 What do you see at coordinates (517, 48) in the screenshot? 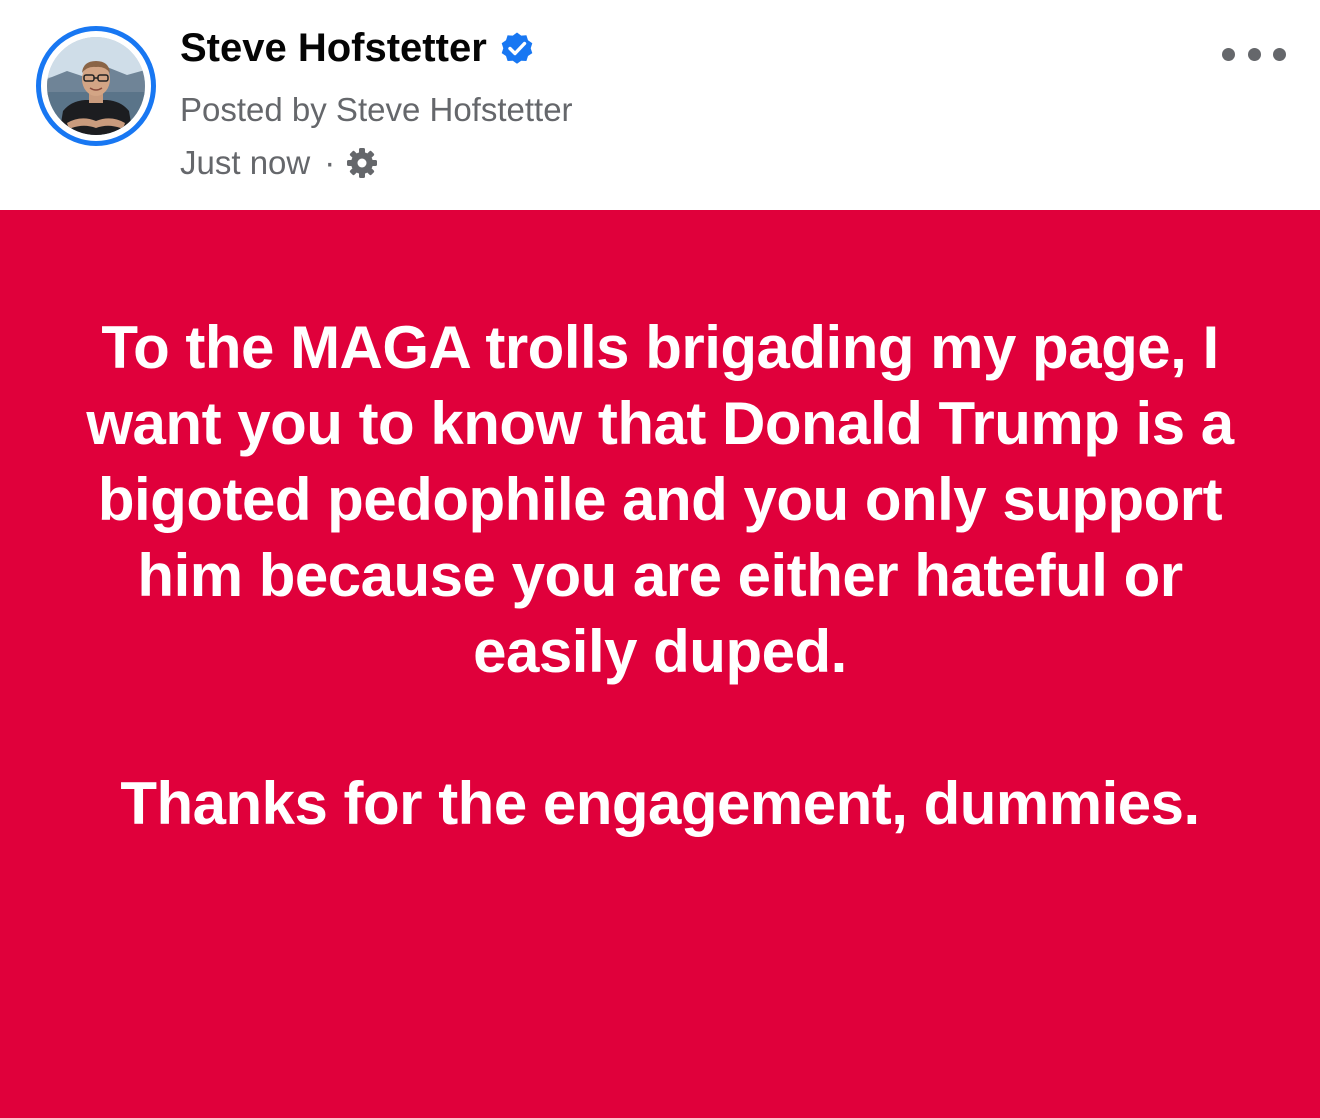
I see `verified-badge-icon` at bounding box center [517, 48].